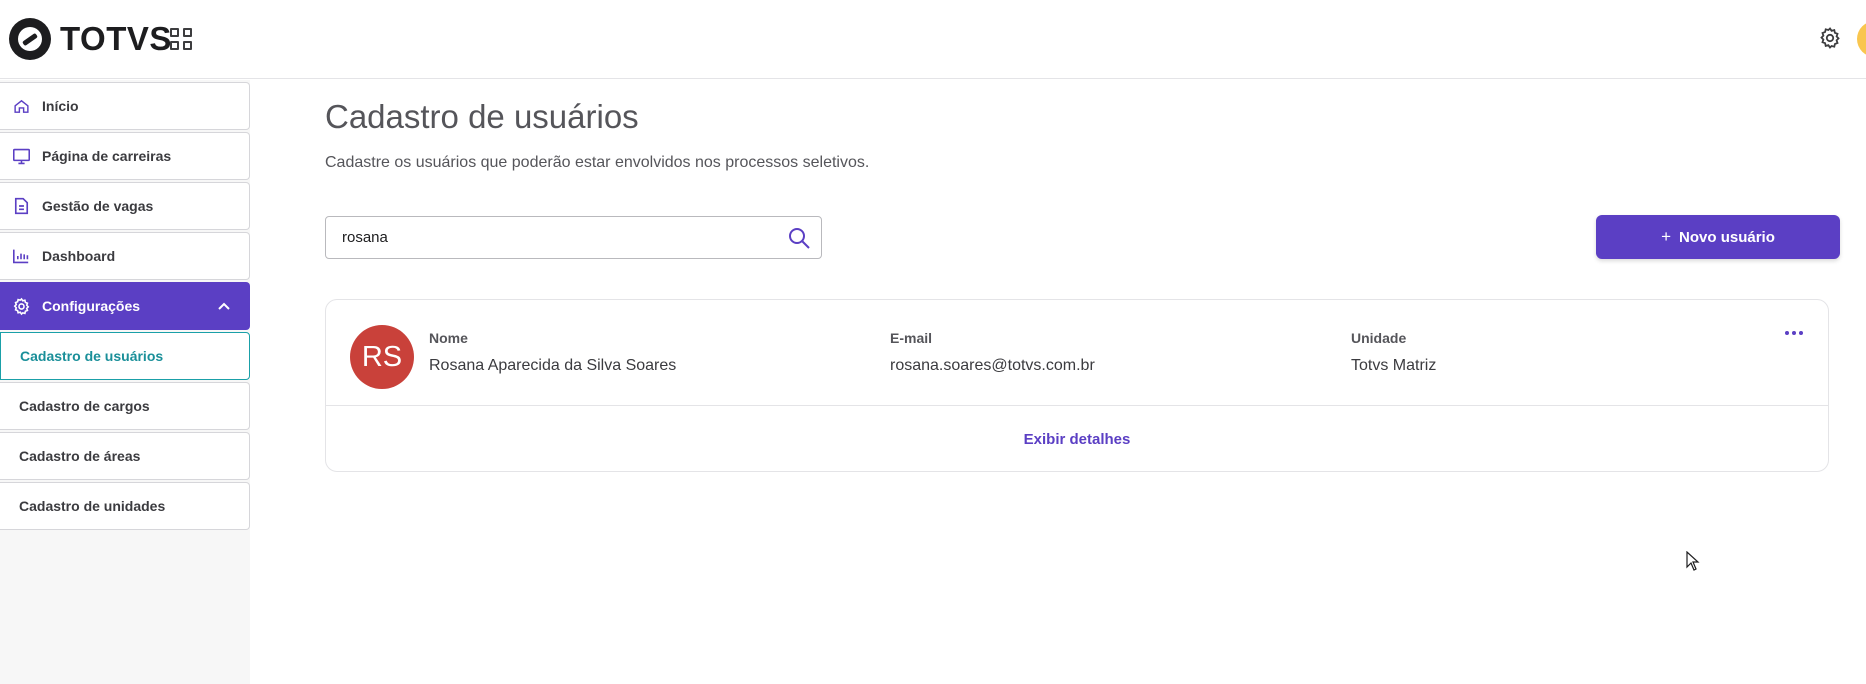 This screenshot has height=684, width=1866. I want to click on top-header: TOTVS, so click(933, 39).